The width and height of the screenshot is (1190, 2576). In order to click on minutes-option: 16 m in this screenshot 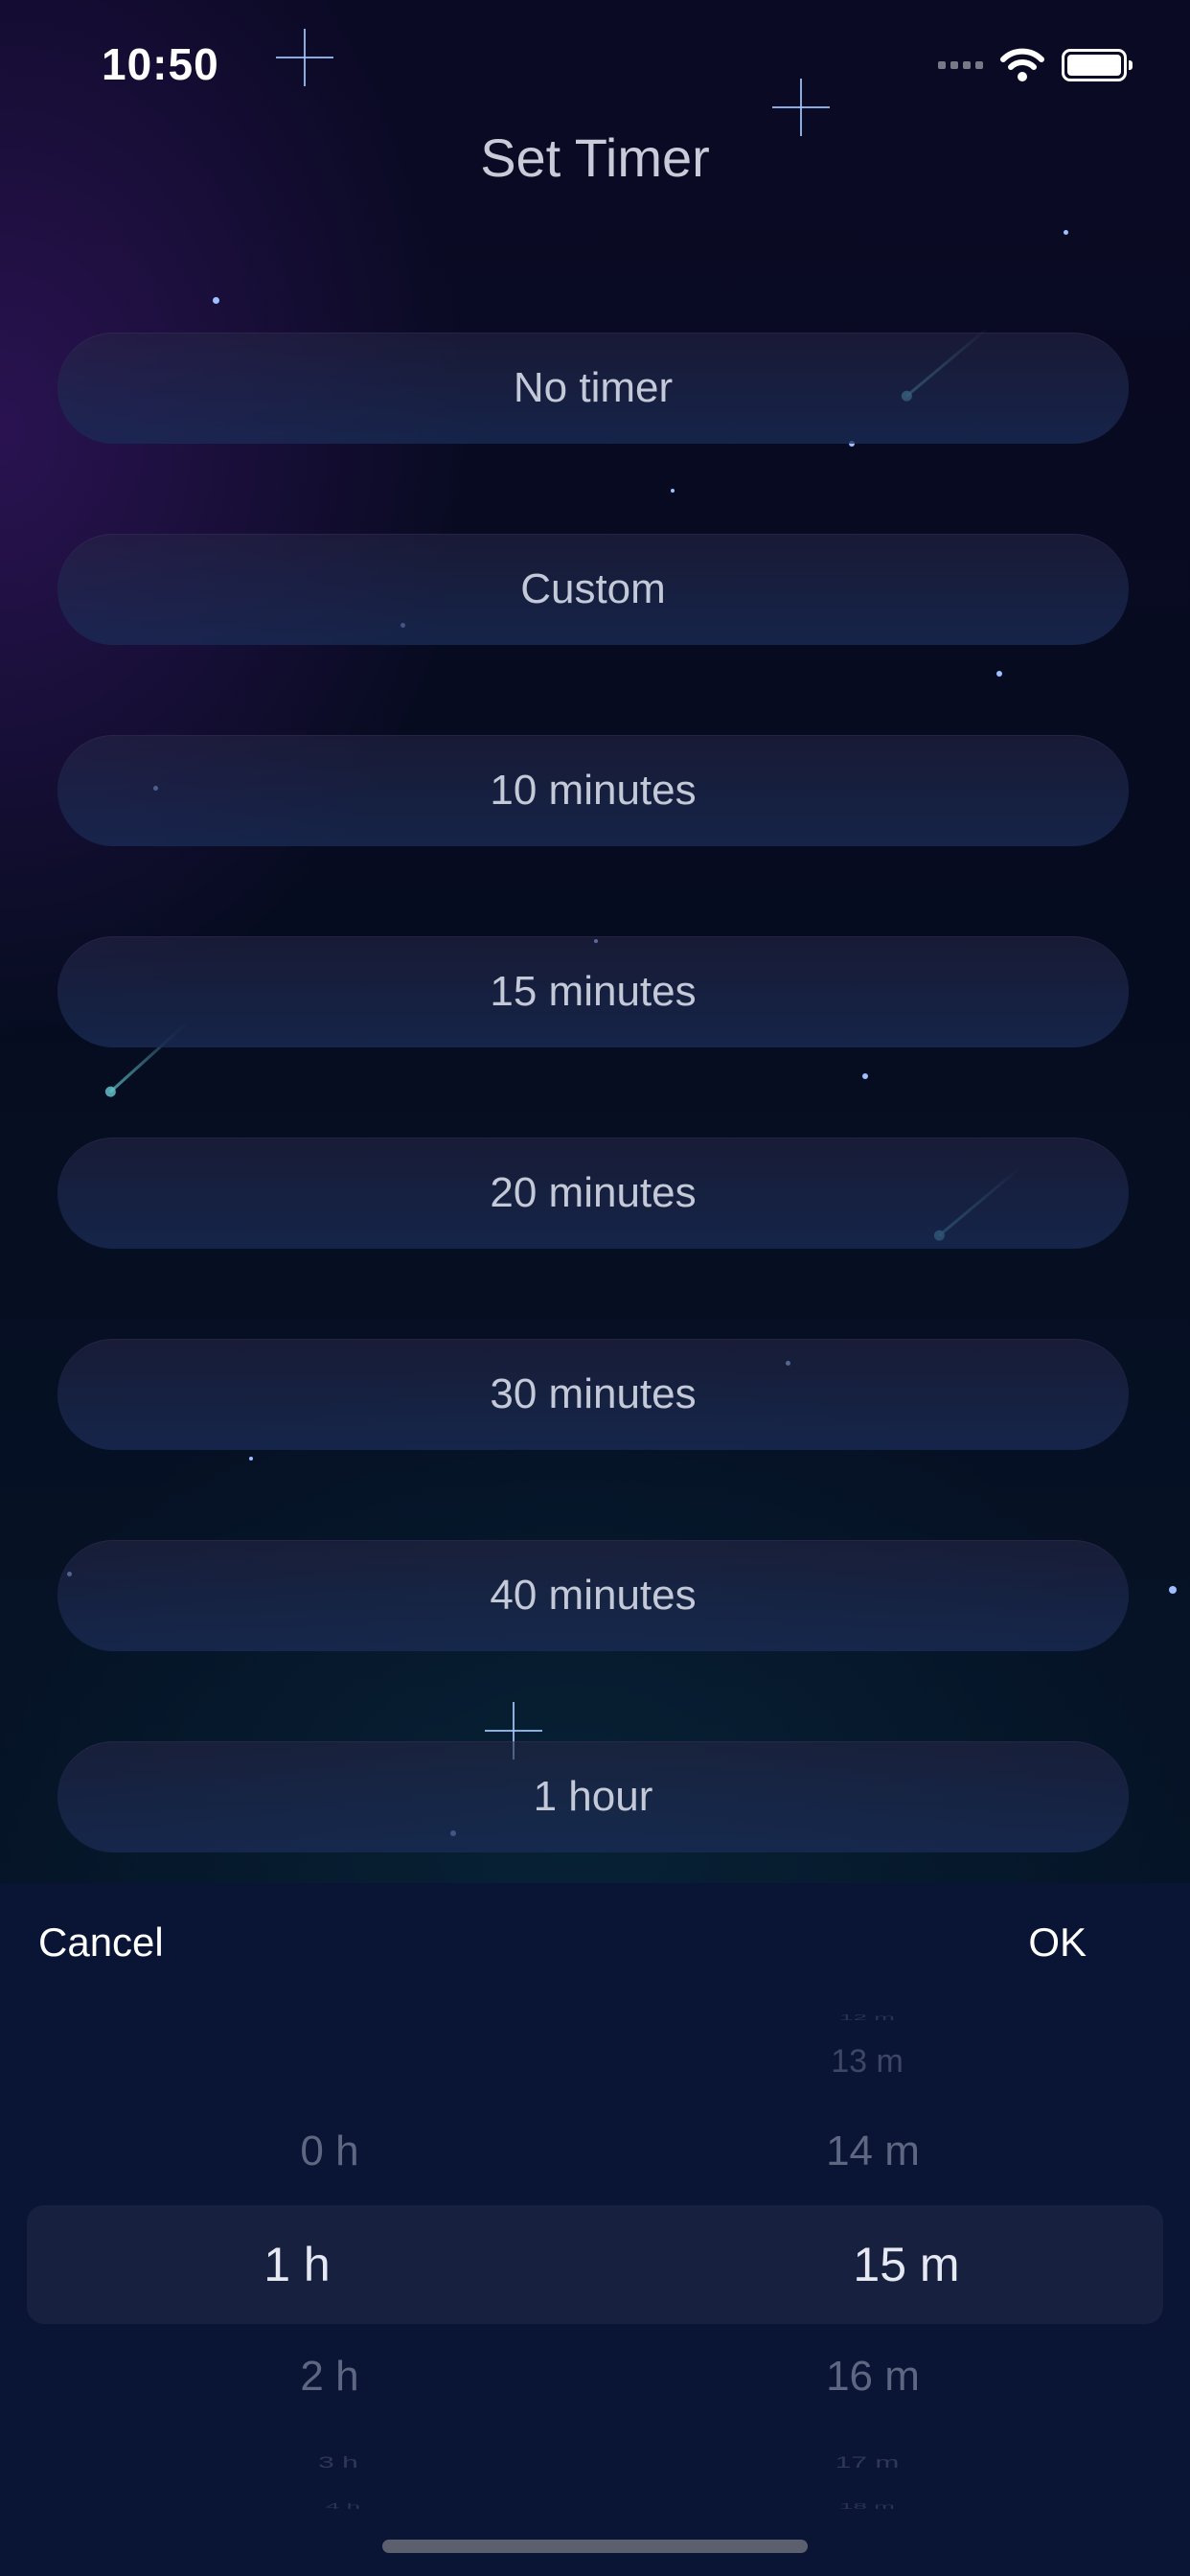, I will do `click(873, 2377)`.